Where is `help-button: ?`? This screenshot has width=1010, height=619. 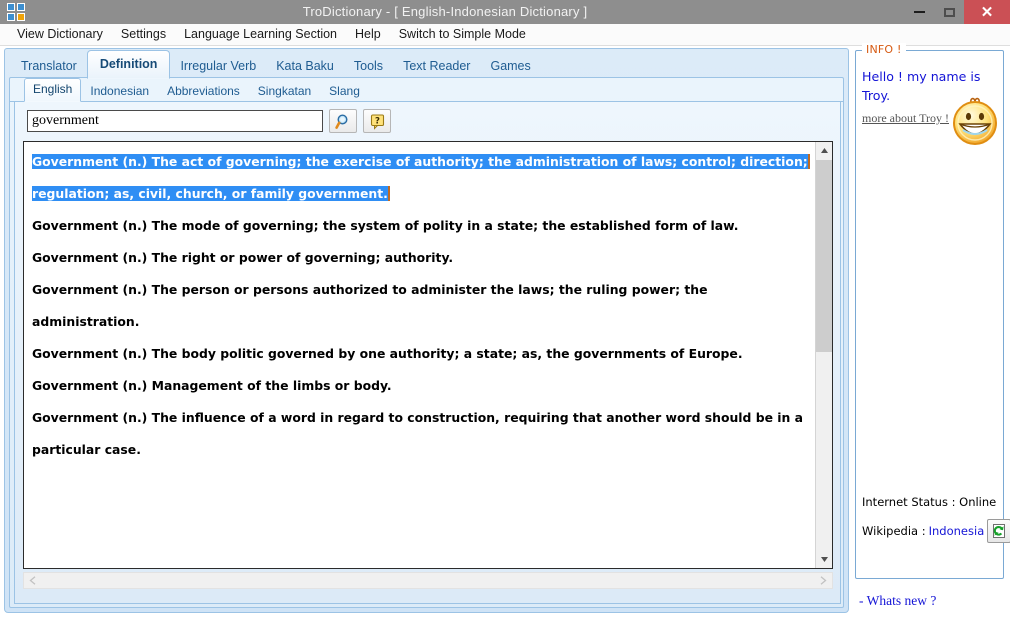 help-button: ? is located at coordinates (377, 121).